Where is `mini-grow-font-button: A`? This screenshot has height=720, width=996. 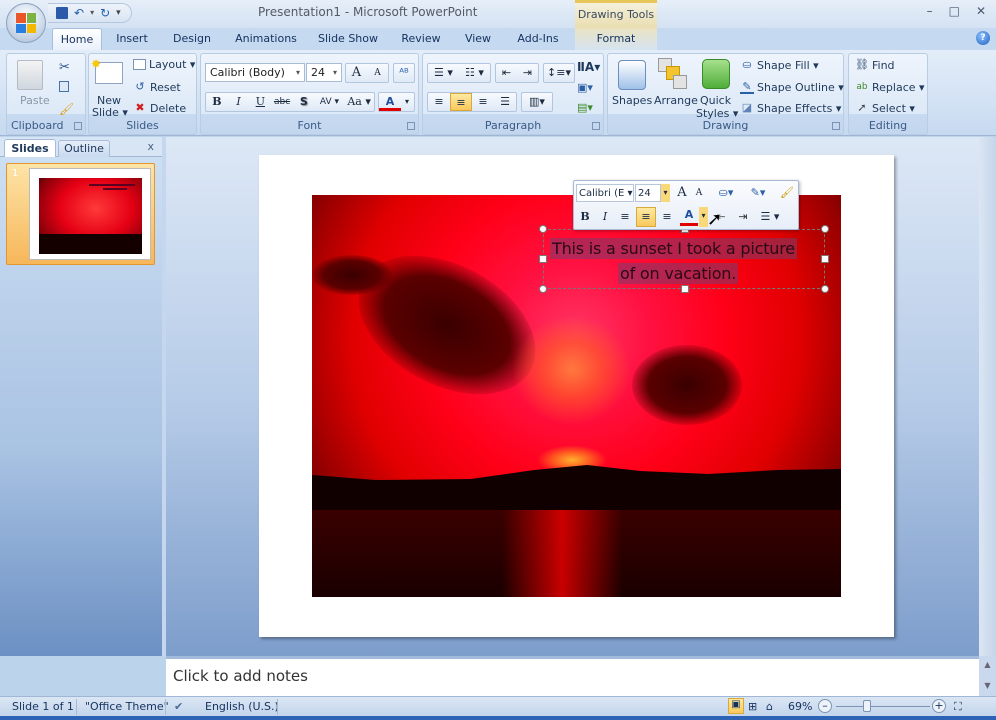 mini-grow-font-button: A is located at coordinates (682, 193).